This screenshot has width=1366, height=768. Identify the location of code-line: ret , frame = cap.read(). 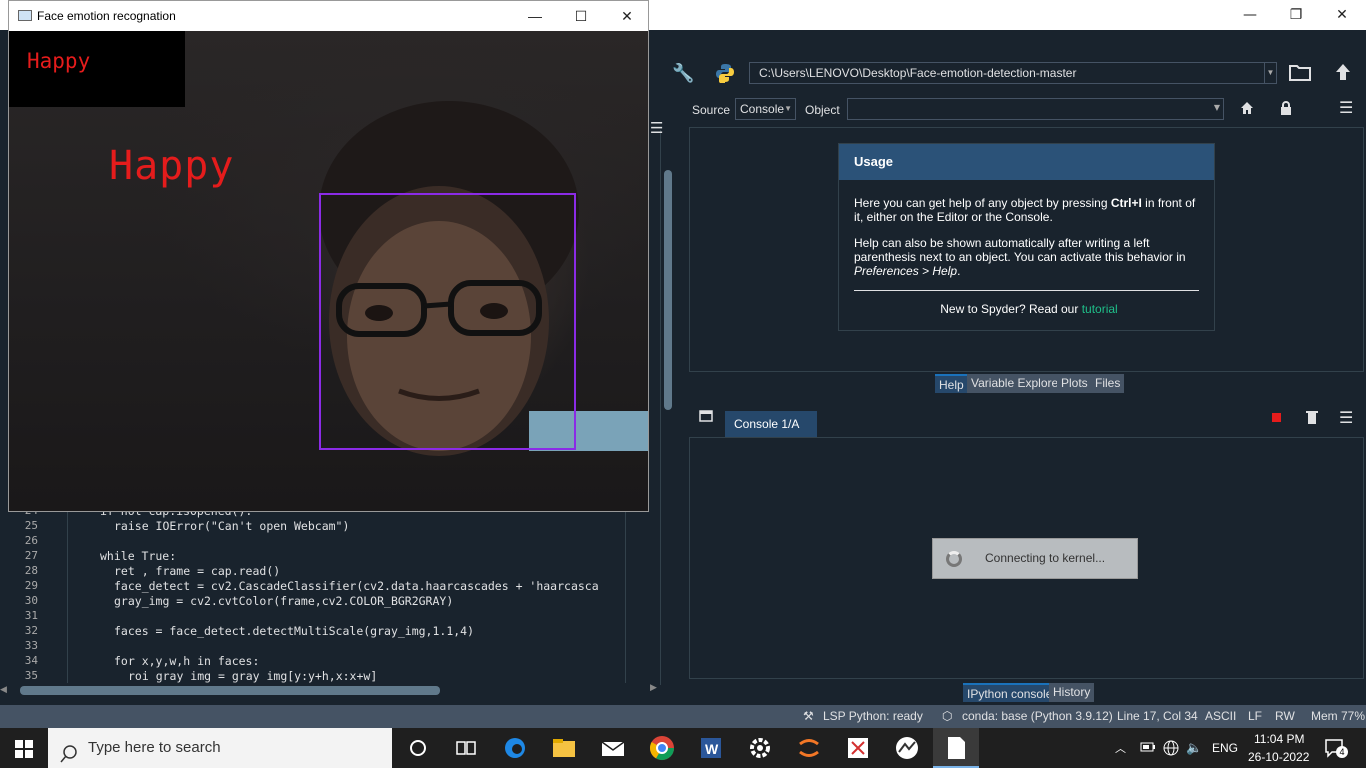
(197, 571).